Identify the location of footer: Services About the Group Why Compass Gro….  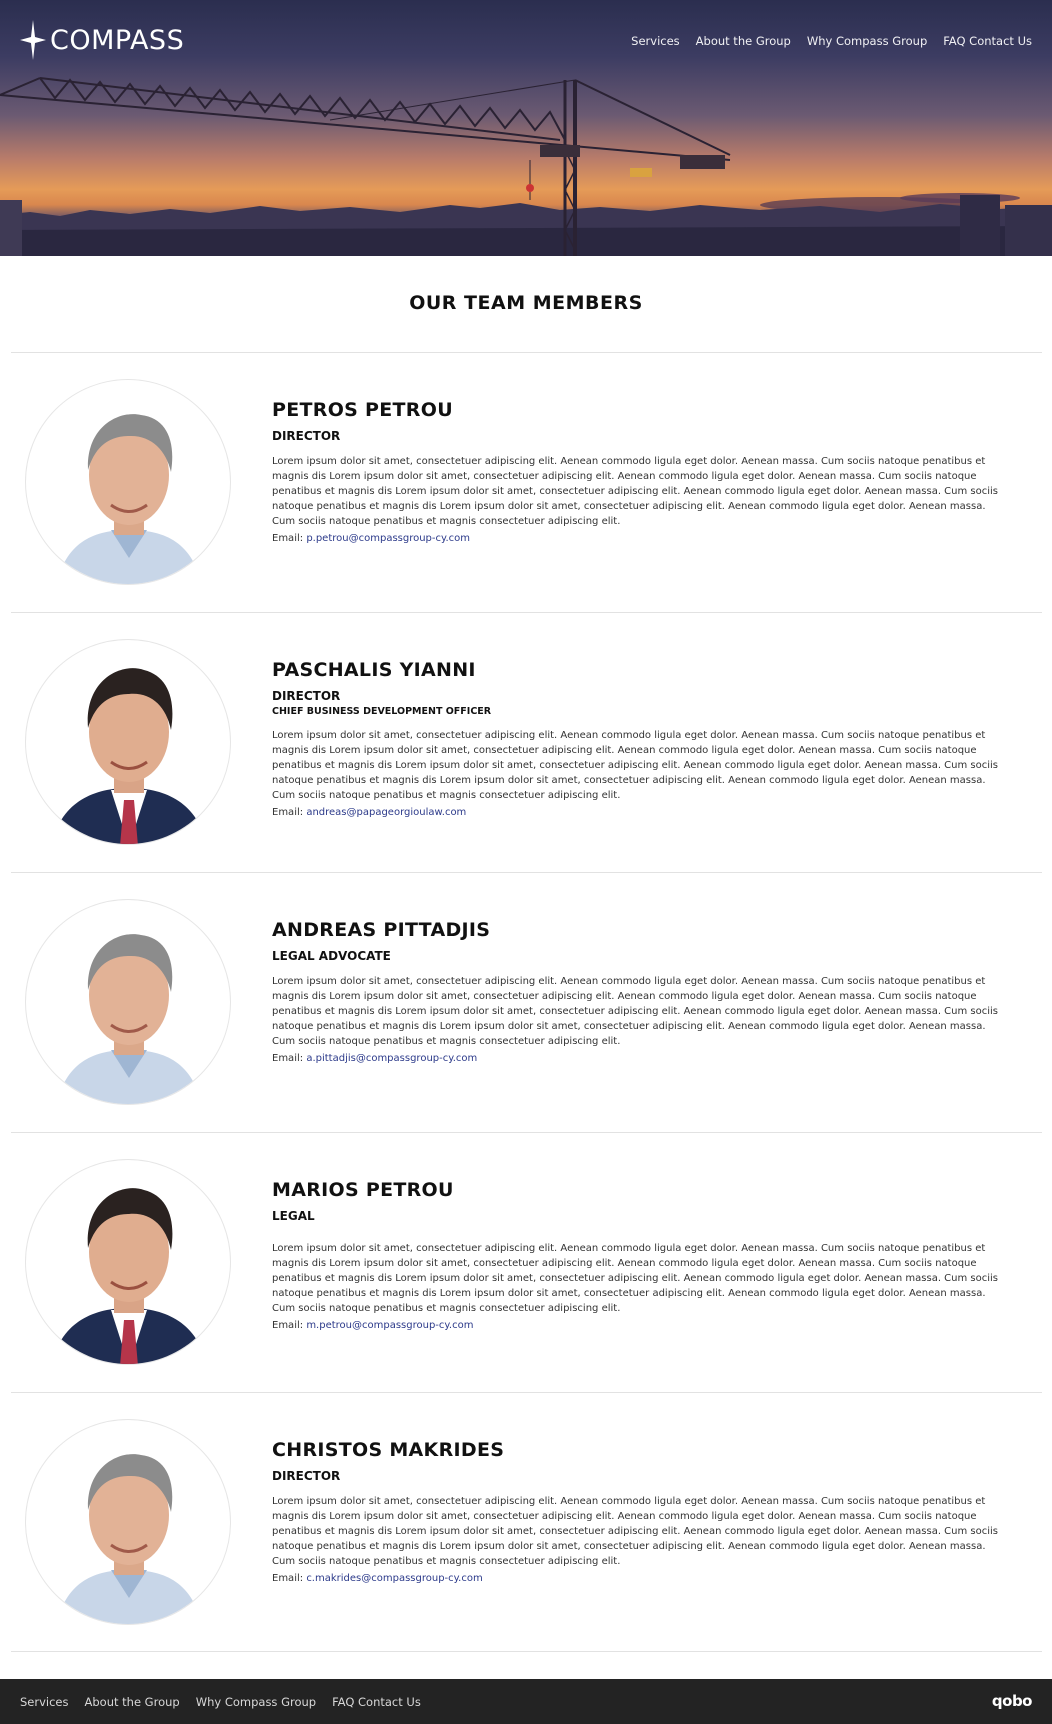
(526, 1701).